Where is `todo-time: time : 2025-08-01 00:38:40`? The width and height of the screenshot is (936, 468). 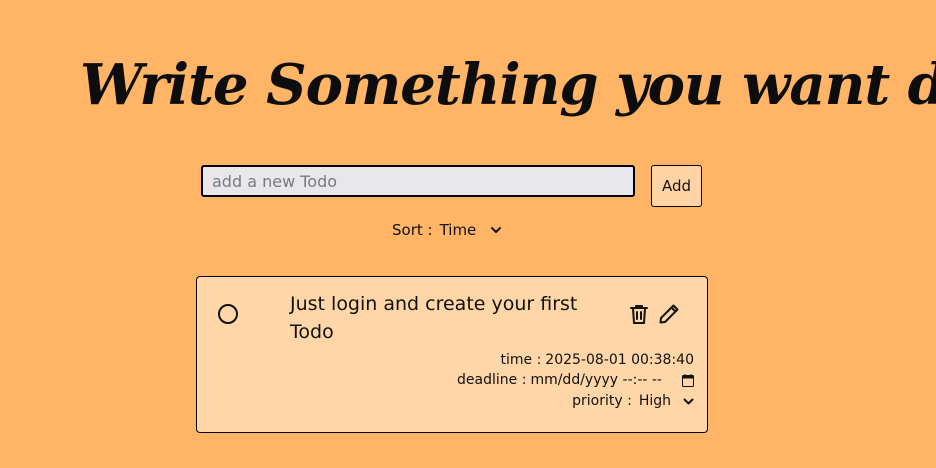
todo-time: time : 2025-08-01 00:38:40 is located at coordinates (598, 360).